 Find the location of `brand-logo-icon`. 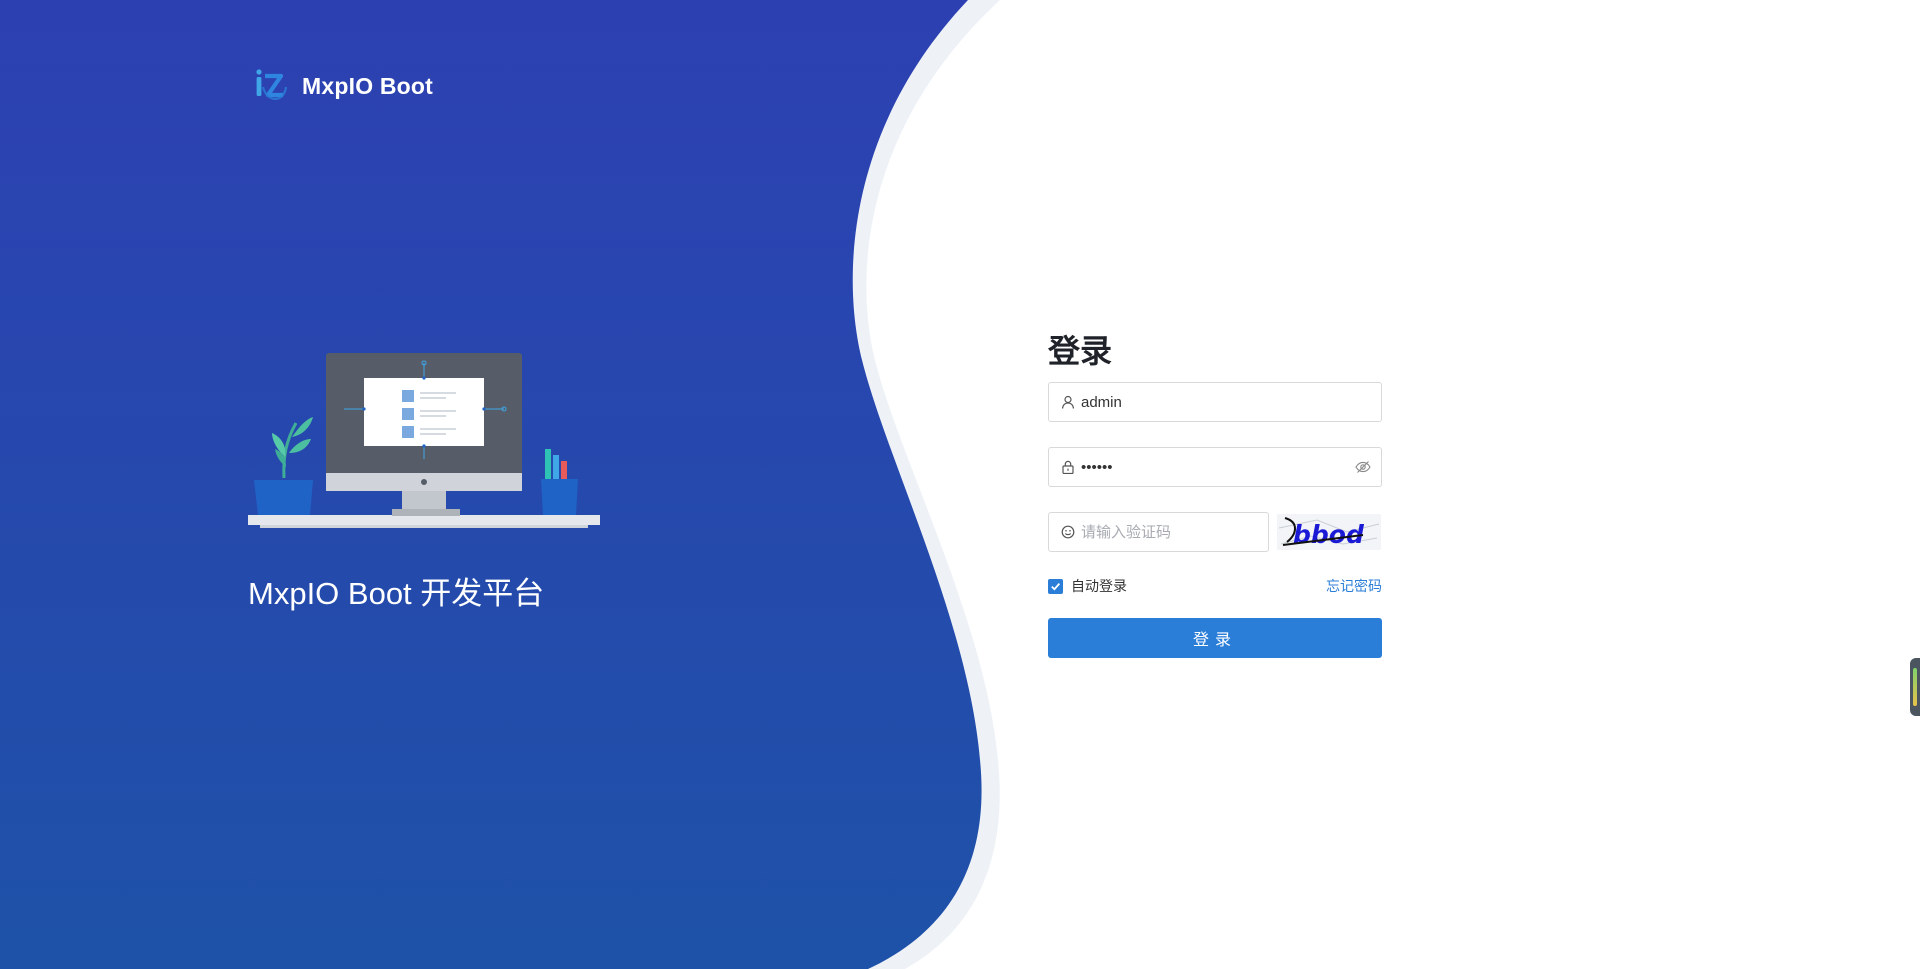

brand-logo-icon is located at coordinates (272, 85).